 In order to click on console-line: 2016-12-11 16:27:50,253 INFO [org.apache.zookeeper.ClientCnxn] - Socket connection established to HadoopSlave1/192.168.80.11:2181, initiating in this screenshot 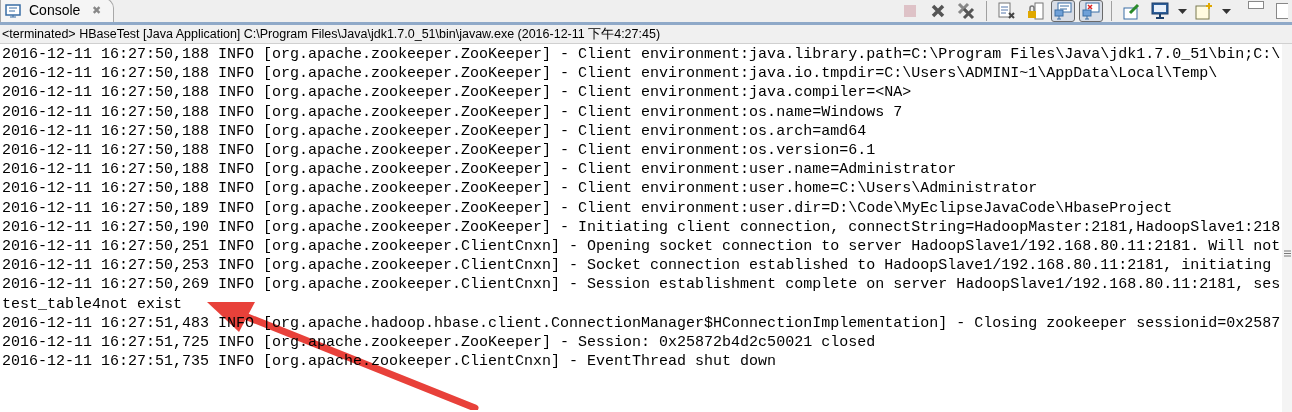, I will do `click(637, 266)`.